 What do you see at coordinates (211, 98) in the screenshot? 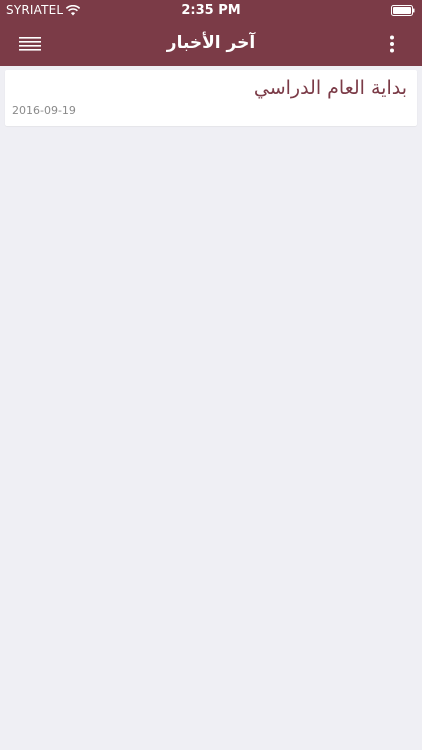
I see `news-list-item: بداية العام الدراسي 2016-09-19` at bounding box center [211, 98].